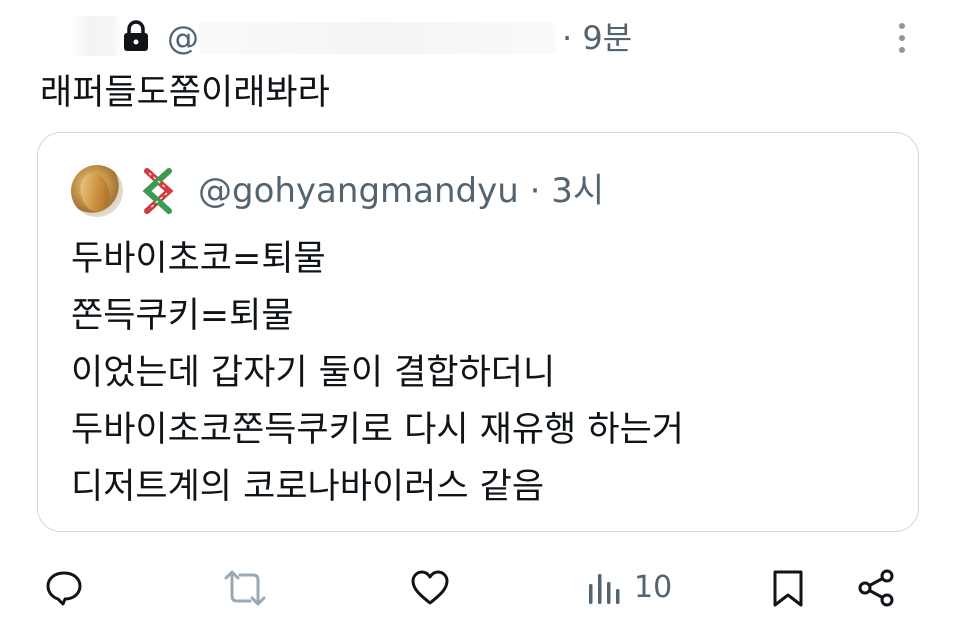  I want to click on share-button, so click(876, 588).